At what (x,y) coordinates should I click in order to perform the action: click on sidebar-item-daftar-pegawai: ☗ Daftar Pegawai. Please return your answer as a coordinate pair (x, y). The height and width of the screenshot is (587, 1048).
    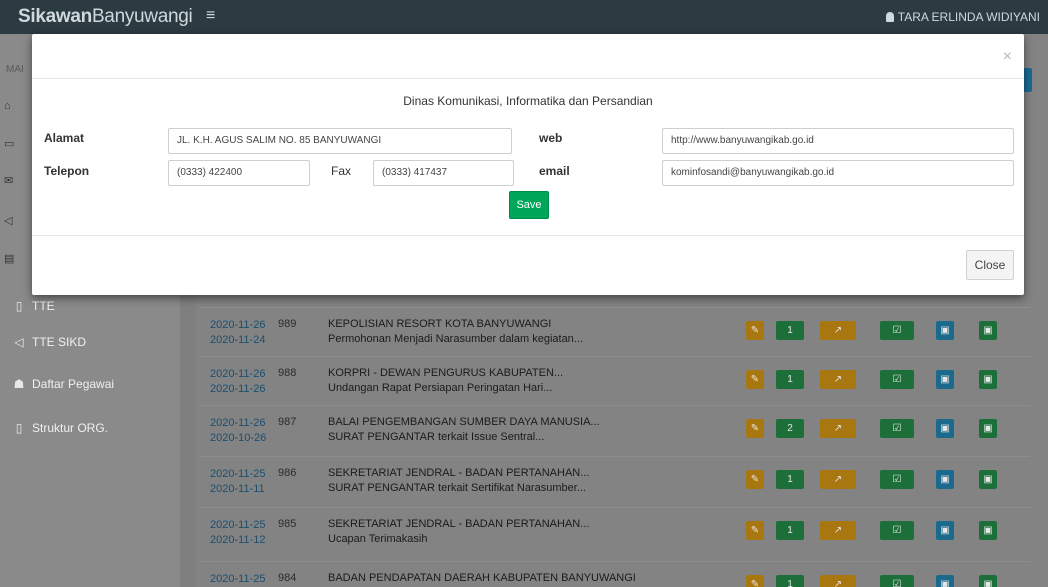
    Looking at the image, I should click on (90, 384).